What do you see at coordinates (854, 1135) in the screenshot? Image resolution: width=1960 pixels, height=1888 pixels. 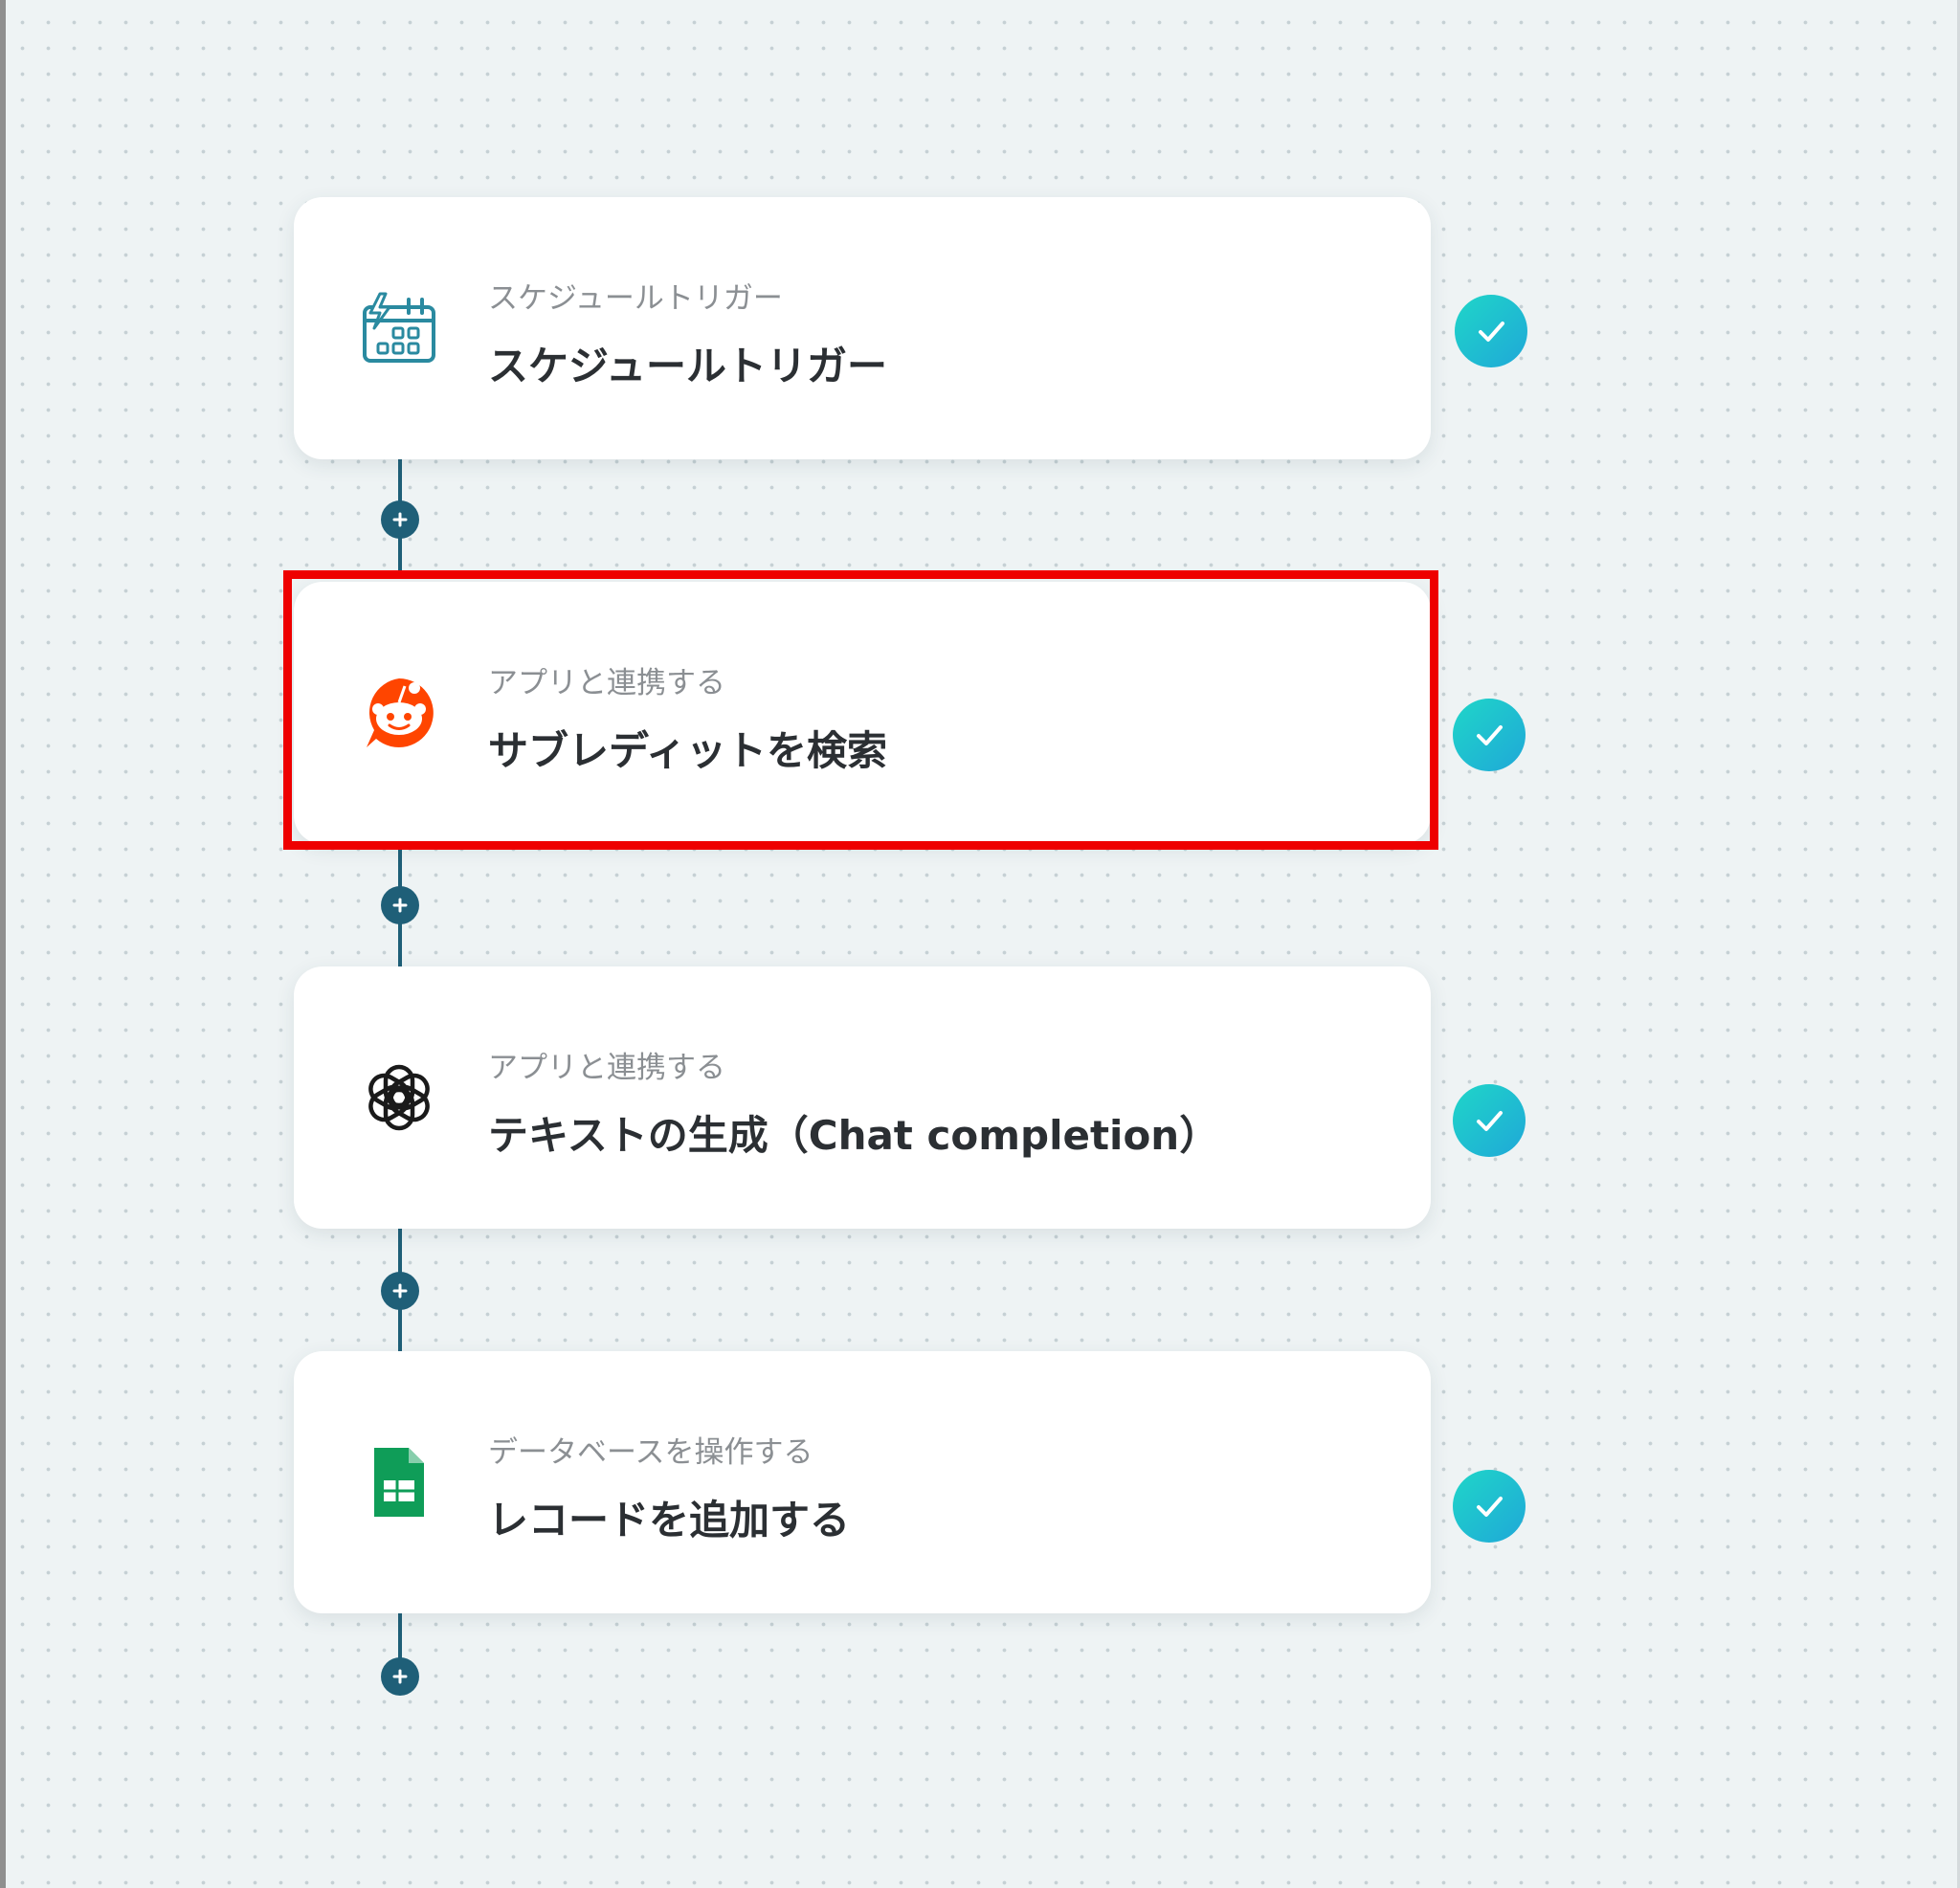 I see `step-title: テキストの生成（Chat completion）` at bounding box center [854, 1135].